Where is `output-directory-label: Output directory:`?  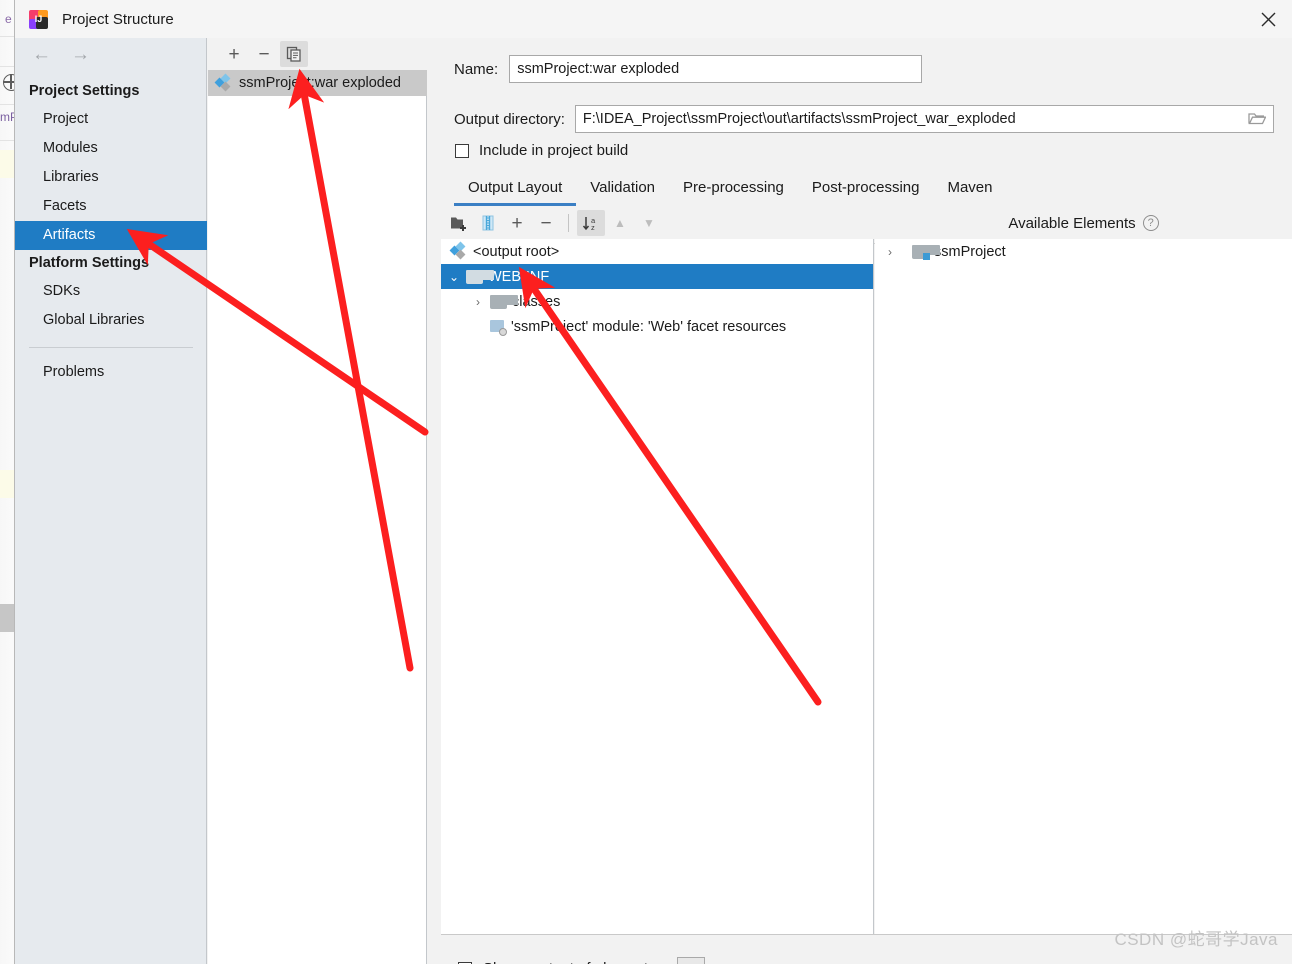
output-directory-label: Output directory: is located at coordinates (509, 119).